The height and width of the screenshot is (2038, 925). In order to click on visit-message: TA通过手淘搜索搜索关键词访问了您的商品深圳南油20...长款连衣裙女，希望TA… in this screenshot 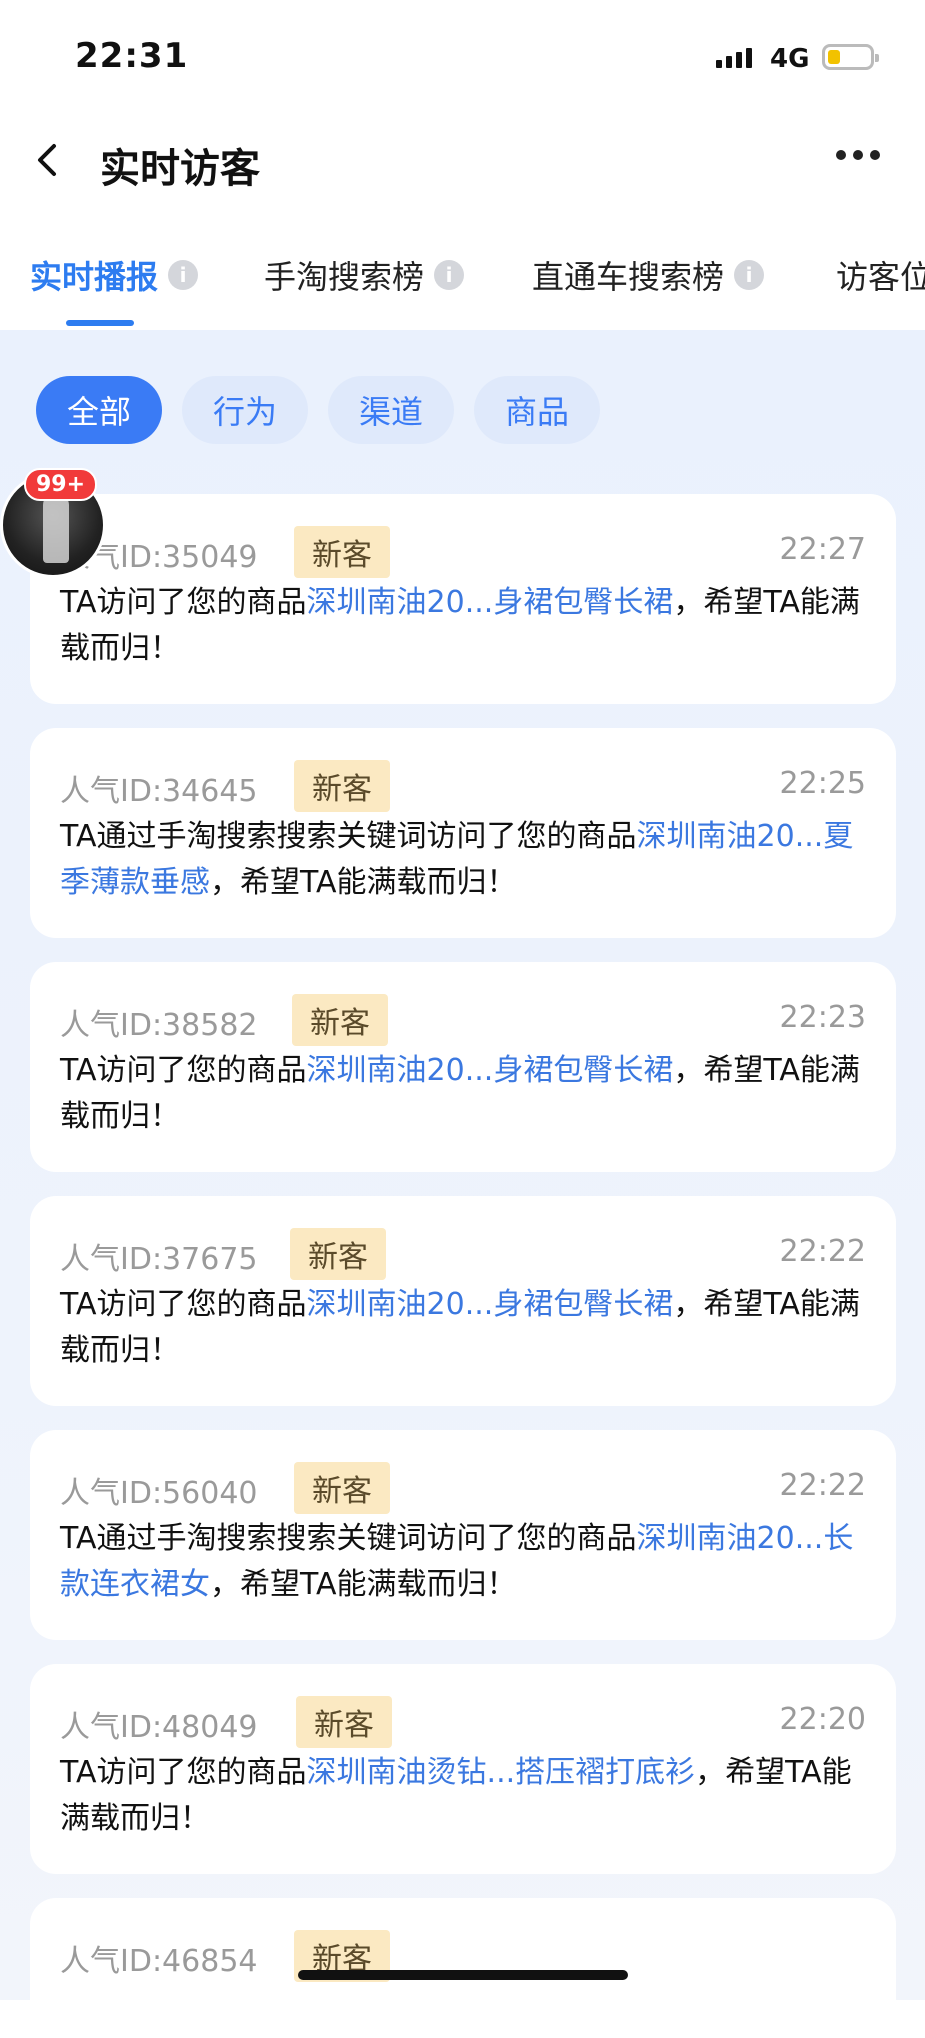, I will do `click(457, 1561)`.